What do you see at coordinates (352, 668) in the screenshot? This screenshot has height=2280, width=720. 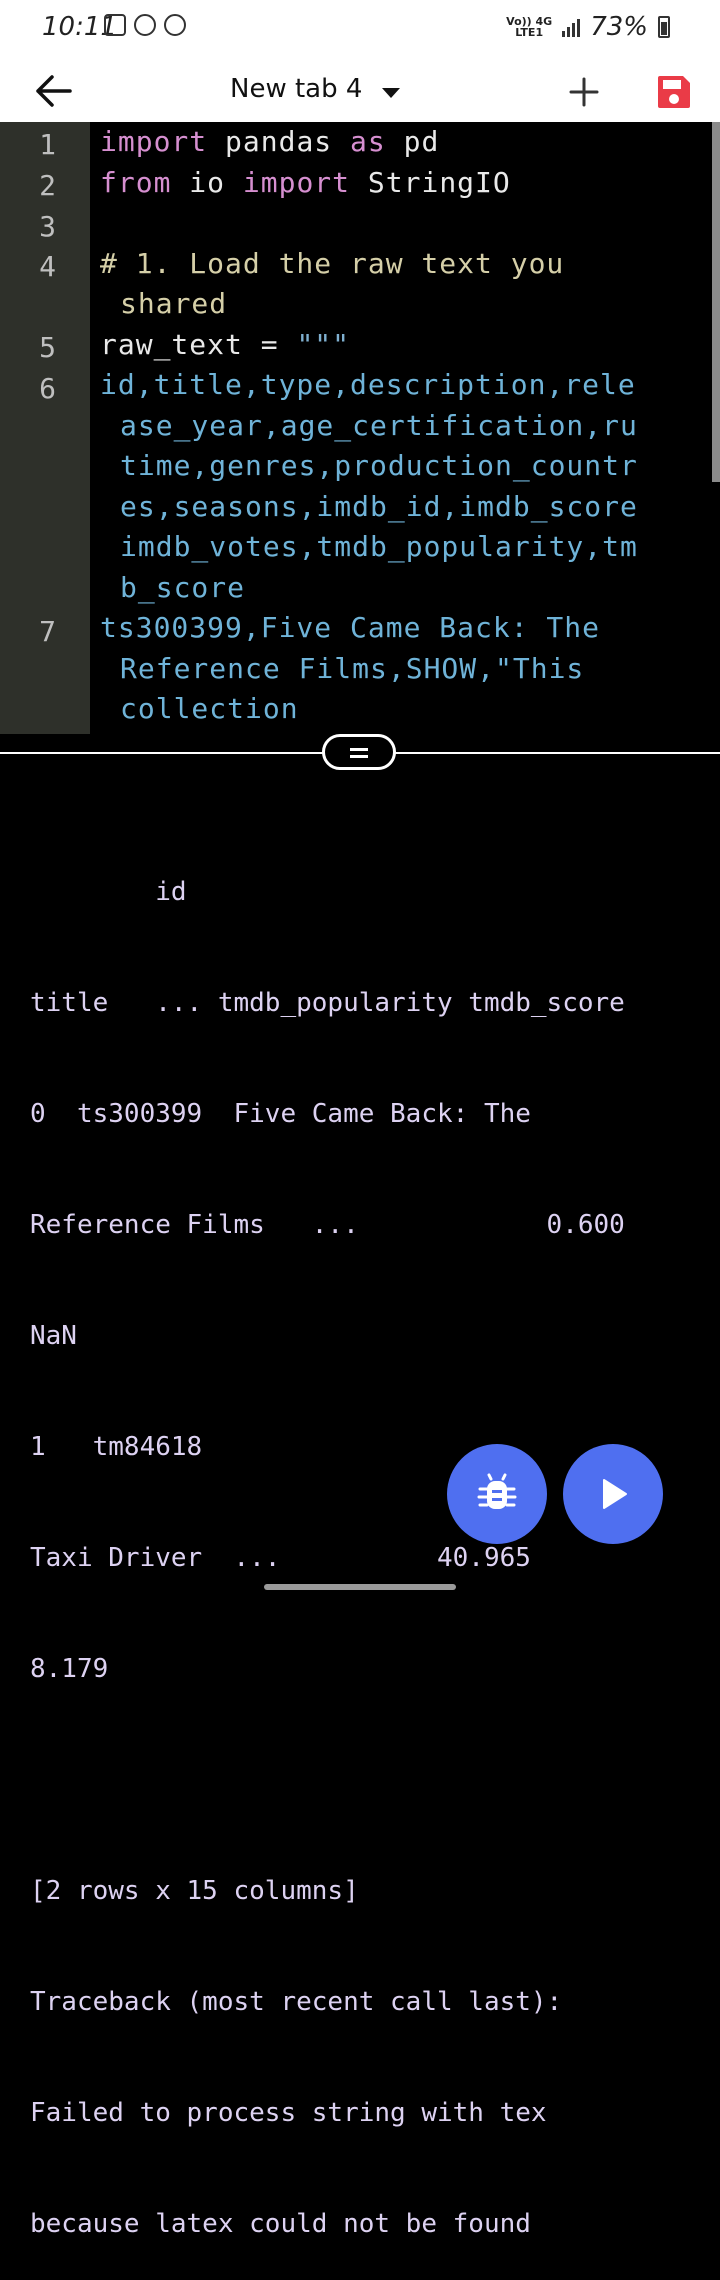 I see `code-line-7-wrap: Reference Films,SHOW,"This` at bounding box center [352, 668].